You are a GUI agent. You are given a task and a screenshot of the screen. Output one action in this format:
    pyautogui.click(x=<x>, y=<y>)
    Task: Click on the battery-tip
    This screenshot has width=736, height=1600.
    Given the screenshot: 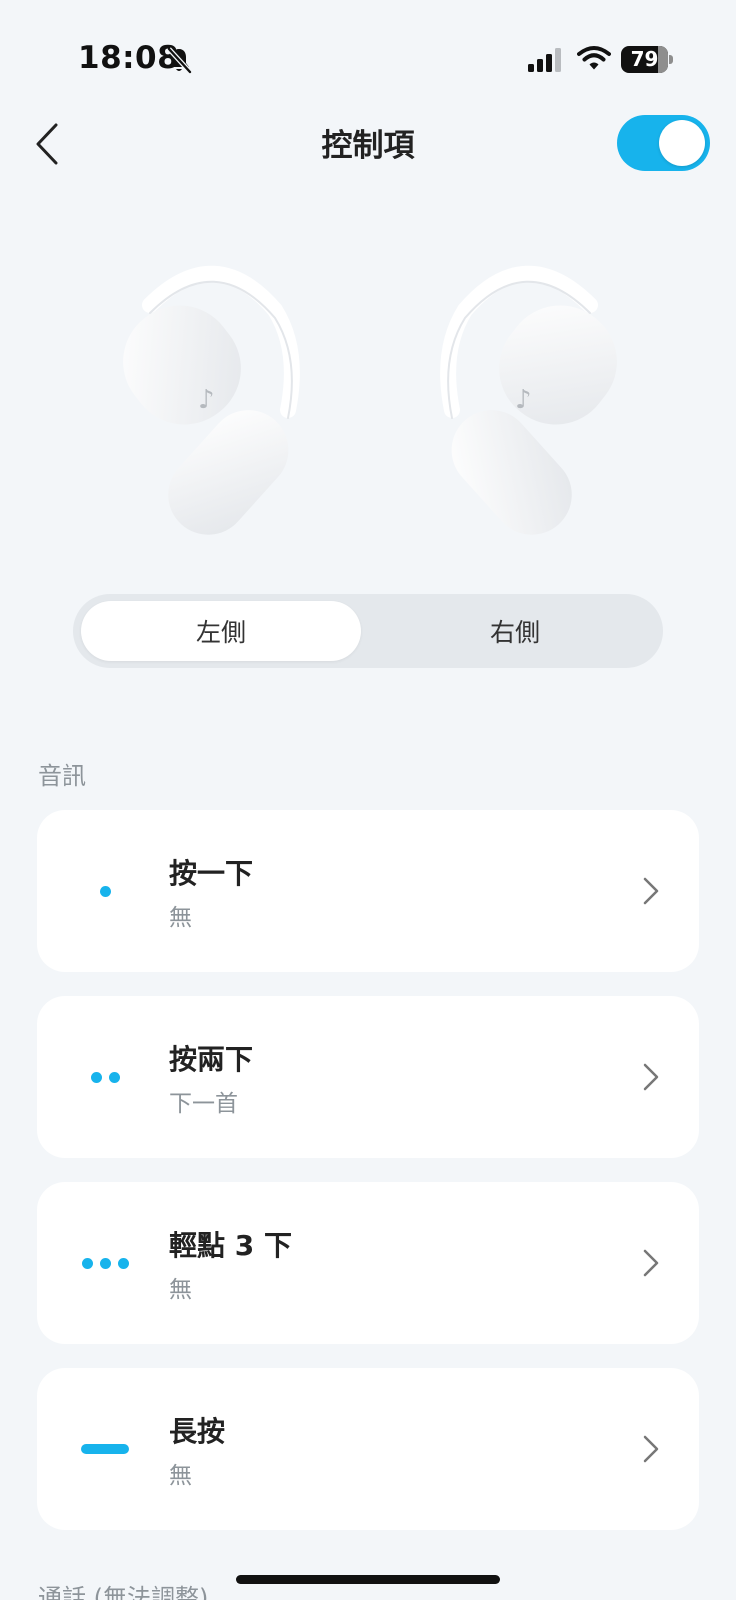 What is the action you would take?
    pyautogui.click(x=671, y=59)
    